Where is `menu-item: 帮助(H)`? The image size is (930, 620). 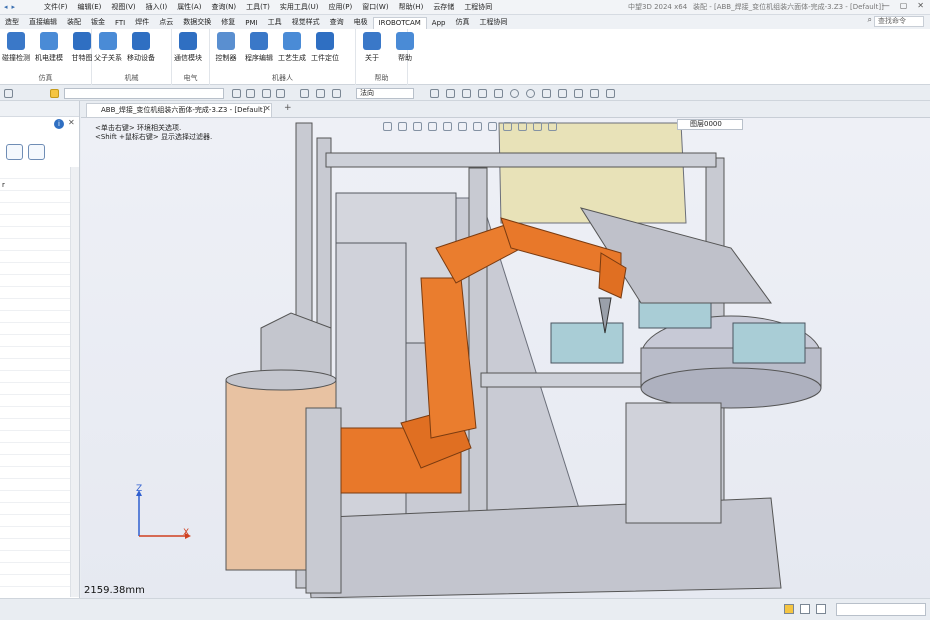 menu-item: 帮助(H) is located at coordinates (411, 7).